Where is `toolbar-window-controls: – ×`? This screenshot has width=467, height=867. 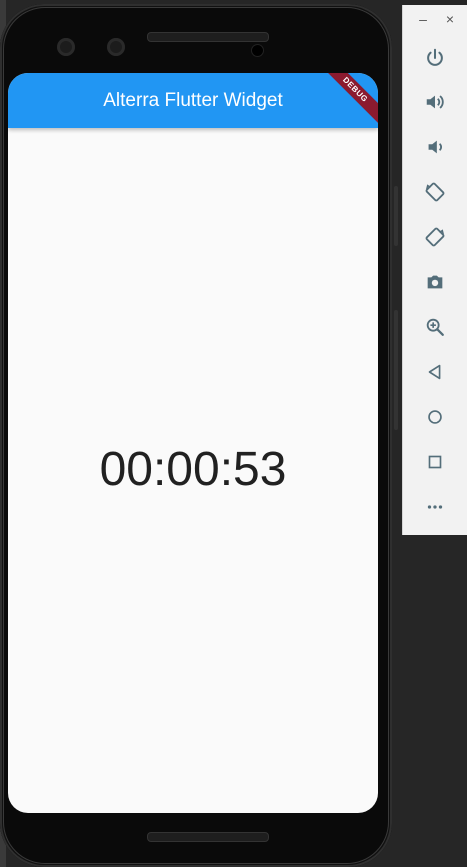
toolbar-window-controls: – × is located at coordinates (435, 21).